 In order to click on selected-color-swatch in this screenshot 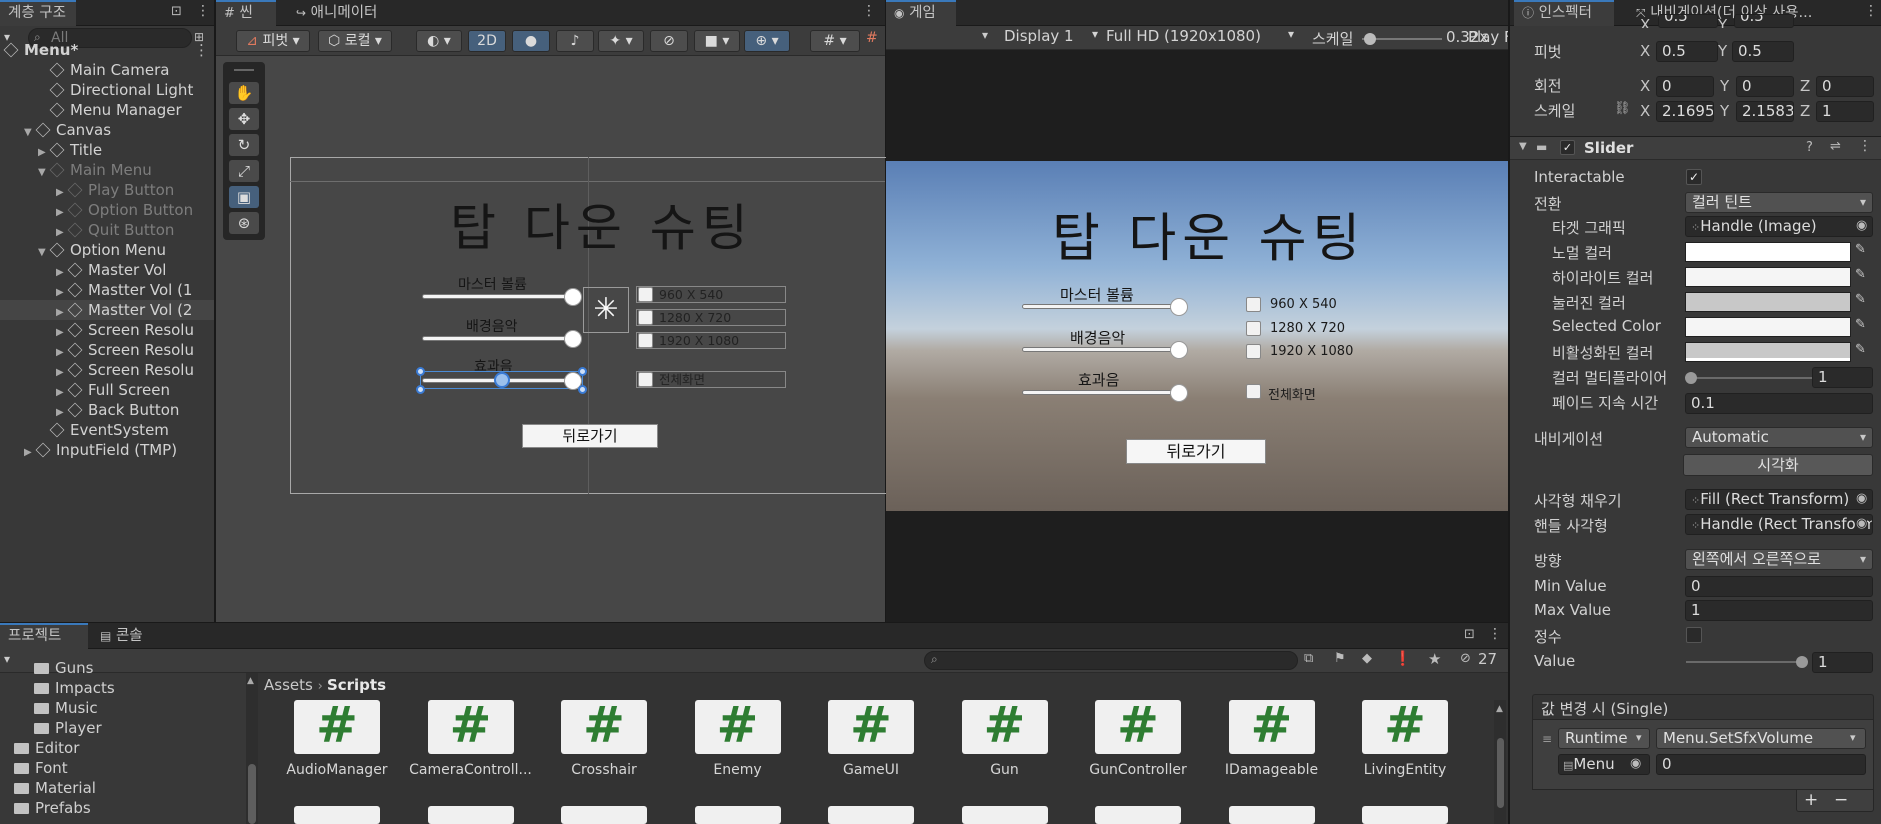, I will do `click(1768, 327)`.